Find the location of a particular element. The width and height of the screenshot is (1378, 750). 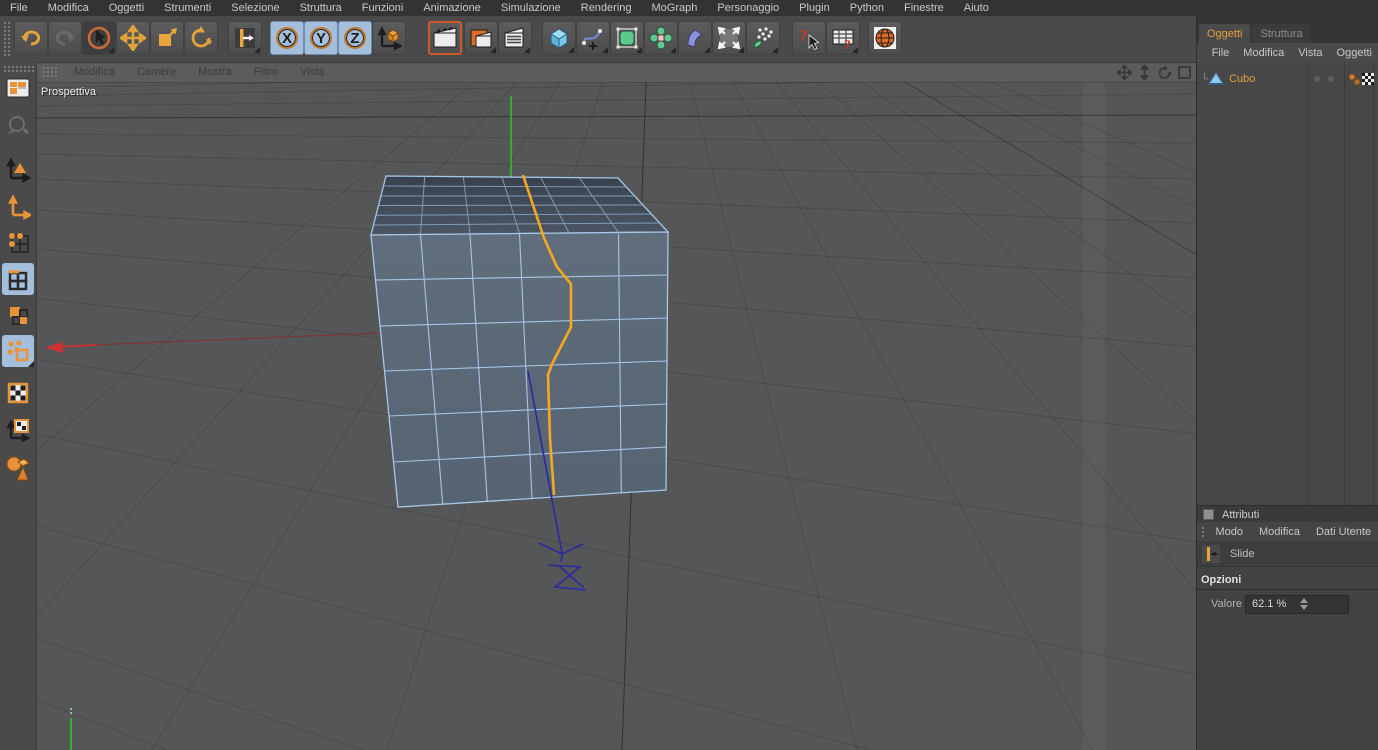

coordinate-system-button is located at coordinates (389, 38).